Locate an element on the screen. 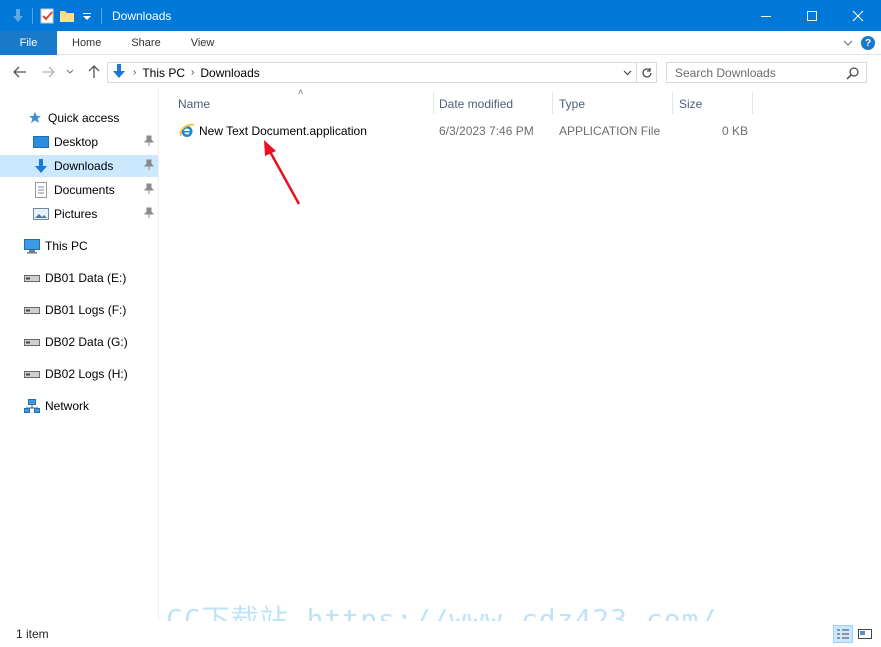 This screenshot has height=647, width=881. refresh-button is located at coordinates (647, 72).